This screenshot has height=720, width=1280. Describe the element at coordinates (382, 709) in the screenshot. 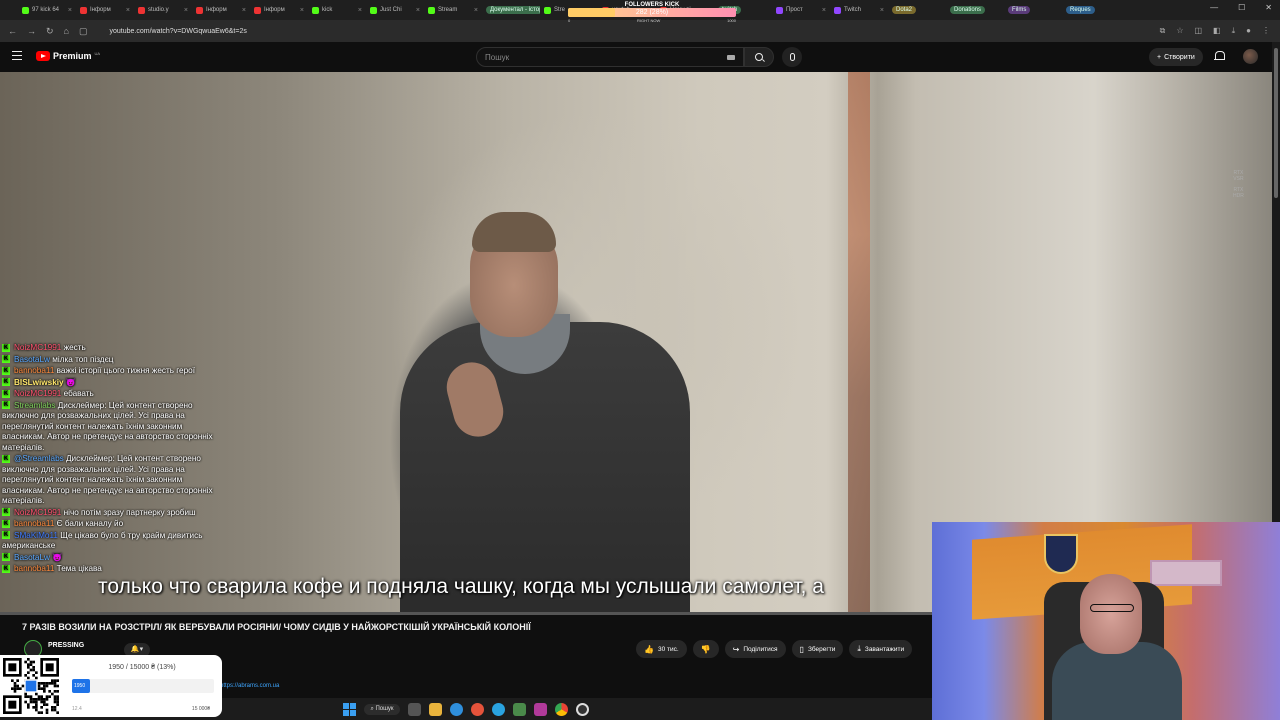

I see `taskbar-search: ⌕ Пошук` at that location.